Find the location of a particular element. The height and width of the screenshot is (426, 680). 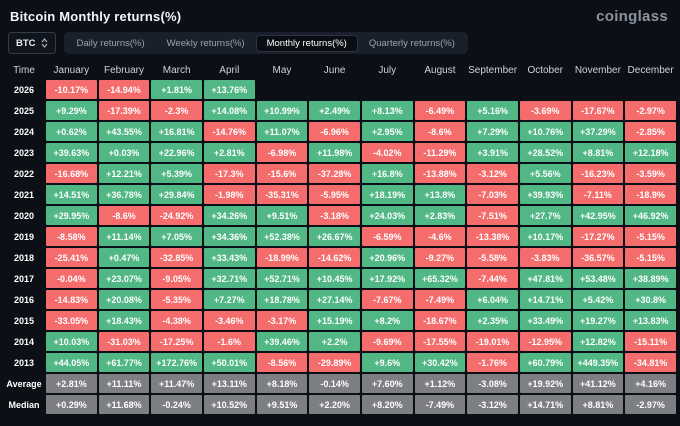

return-cell: +2.83% is located at coordinates (440, 215).